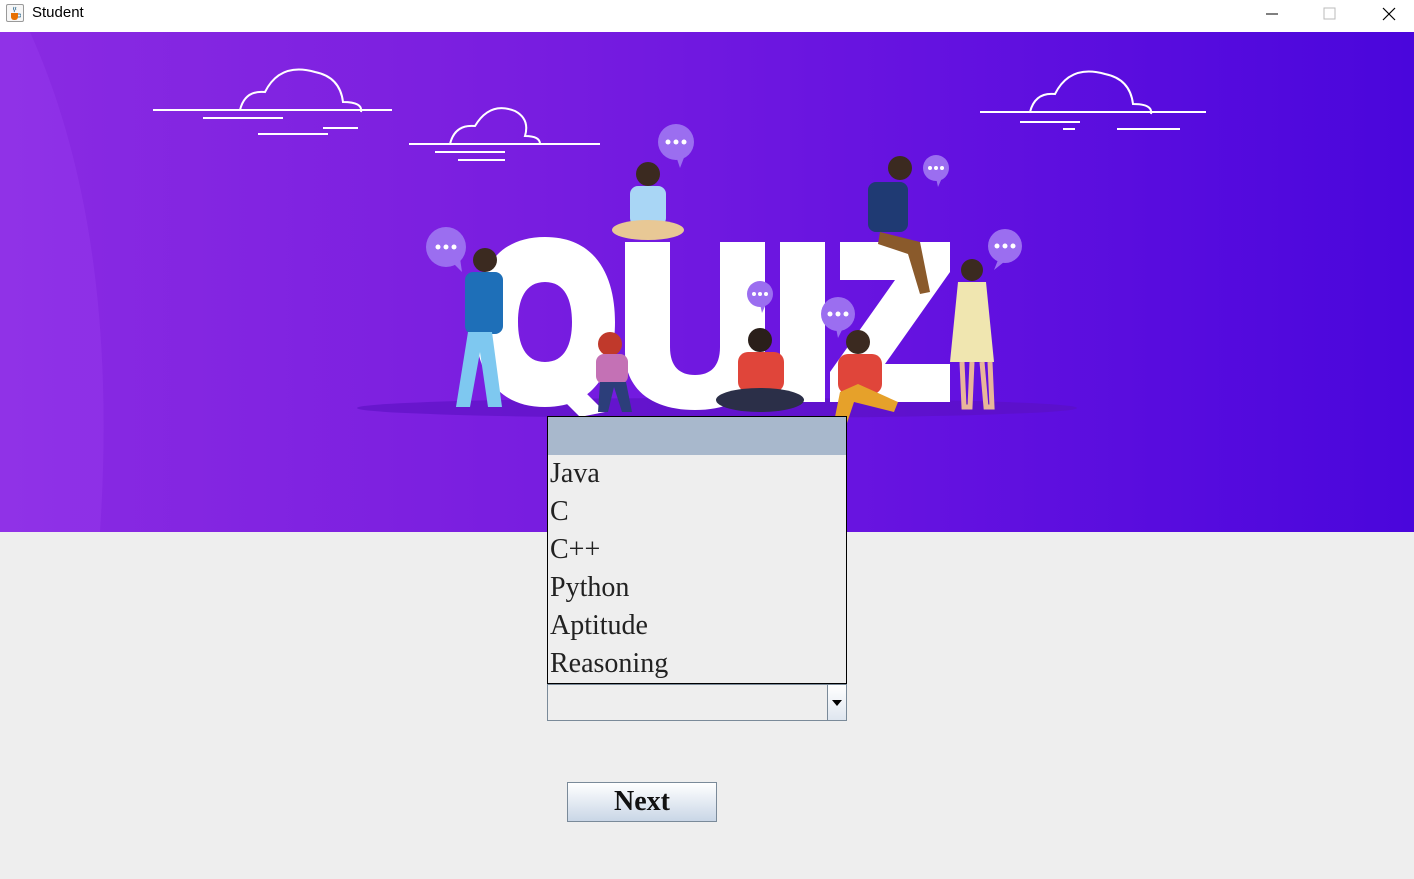  Describe the element at coordinates (697, 664) in the screenshot. I see `dropdown-option-reasoning: Reasoning` at that location.